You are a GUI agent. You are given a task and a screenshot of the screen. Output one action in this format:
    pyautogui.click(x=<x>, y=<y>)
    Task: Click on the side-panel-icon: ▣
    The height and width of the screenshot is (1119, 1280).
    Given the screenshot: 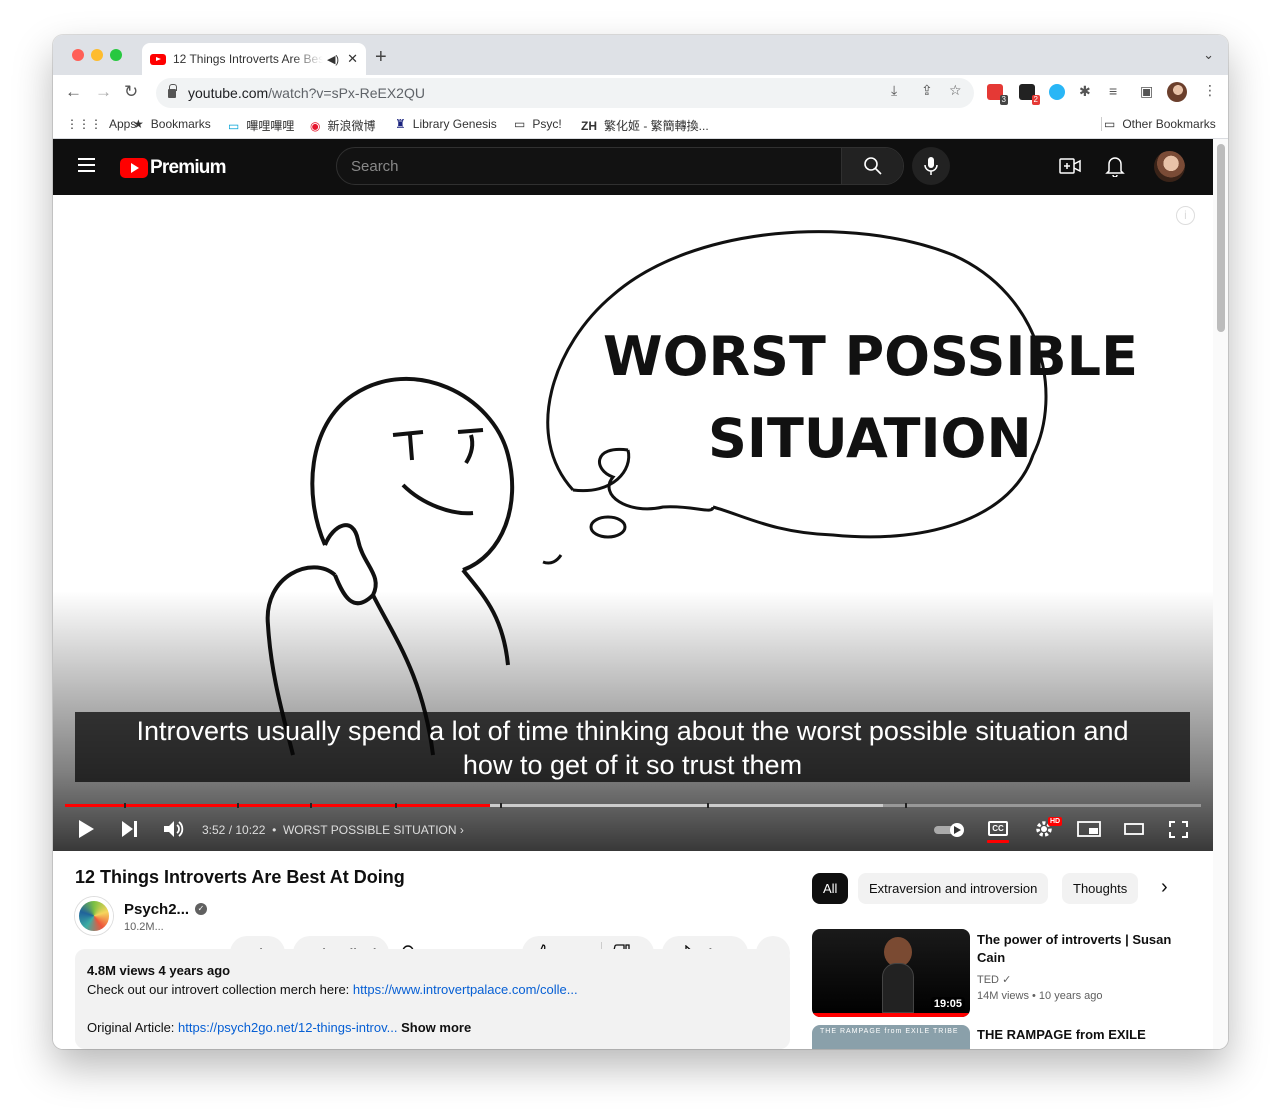 What is the action you would take?
    pyautogui.click(x=1146, y=91)
    